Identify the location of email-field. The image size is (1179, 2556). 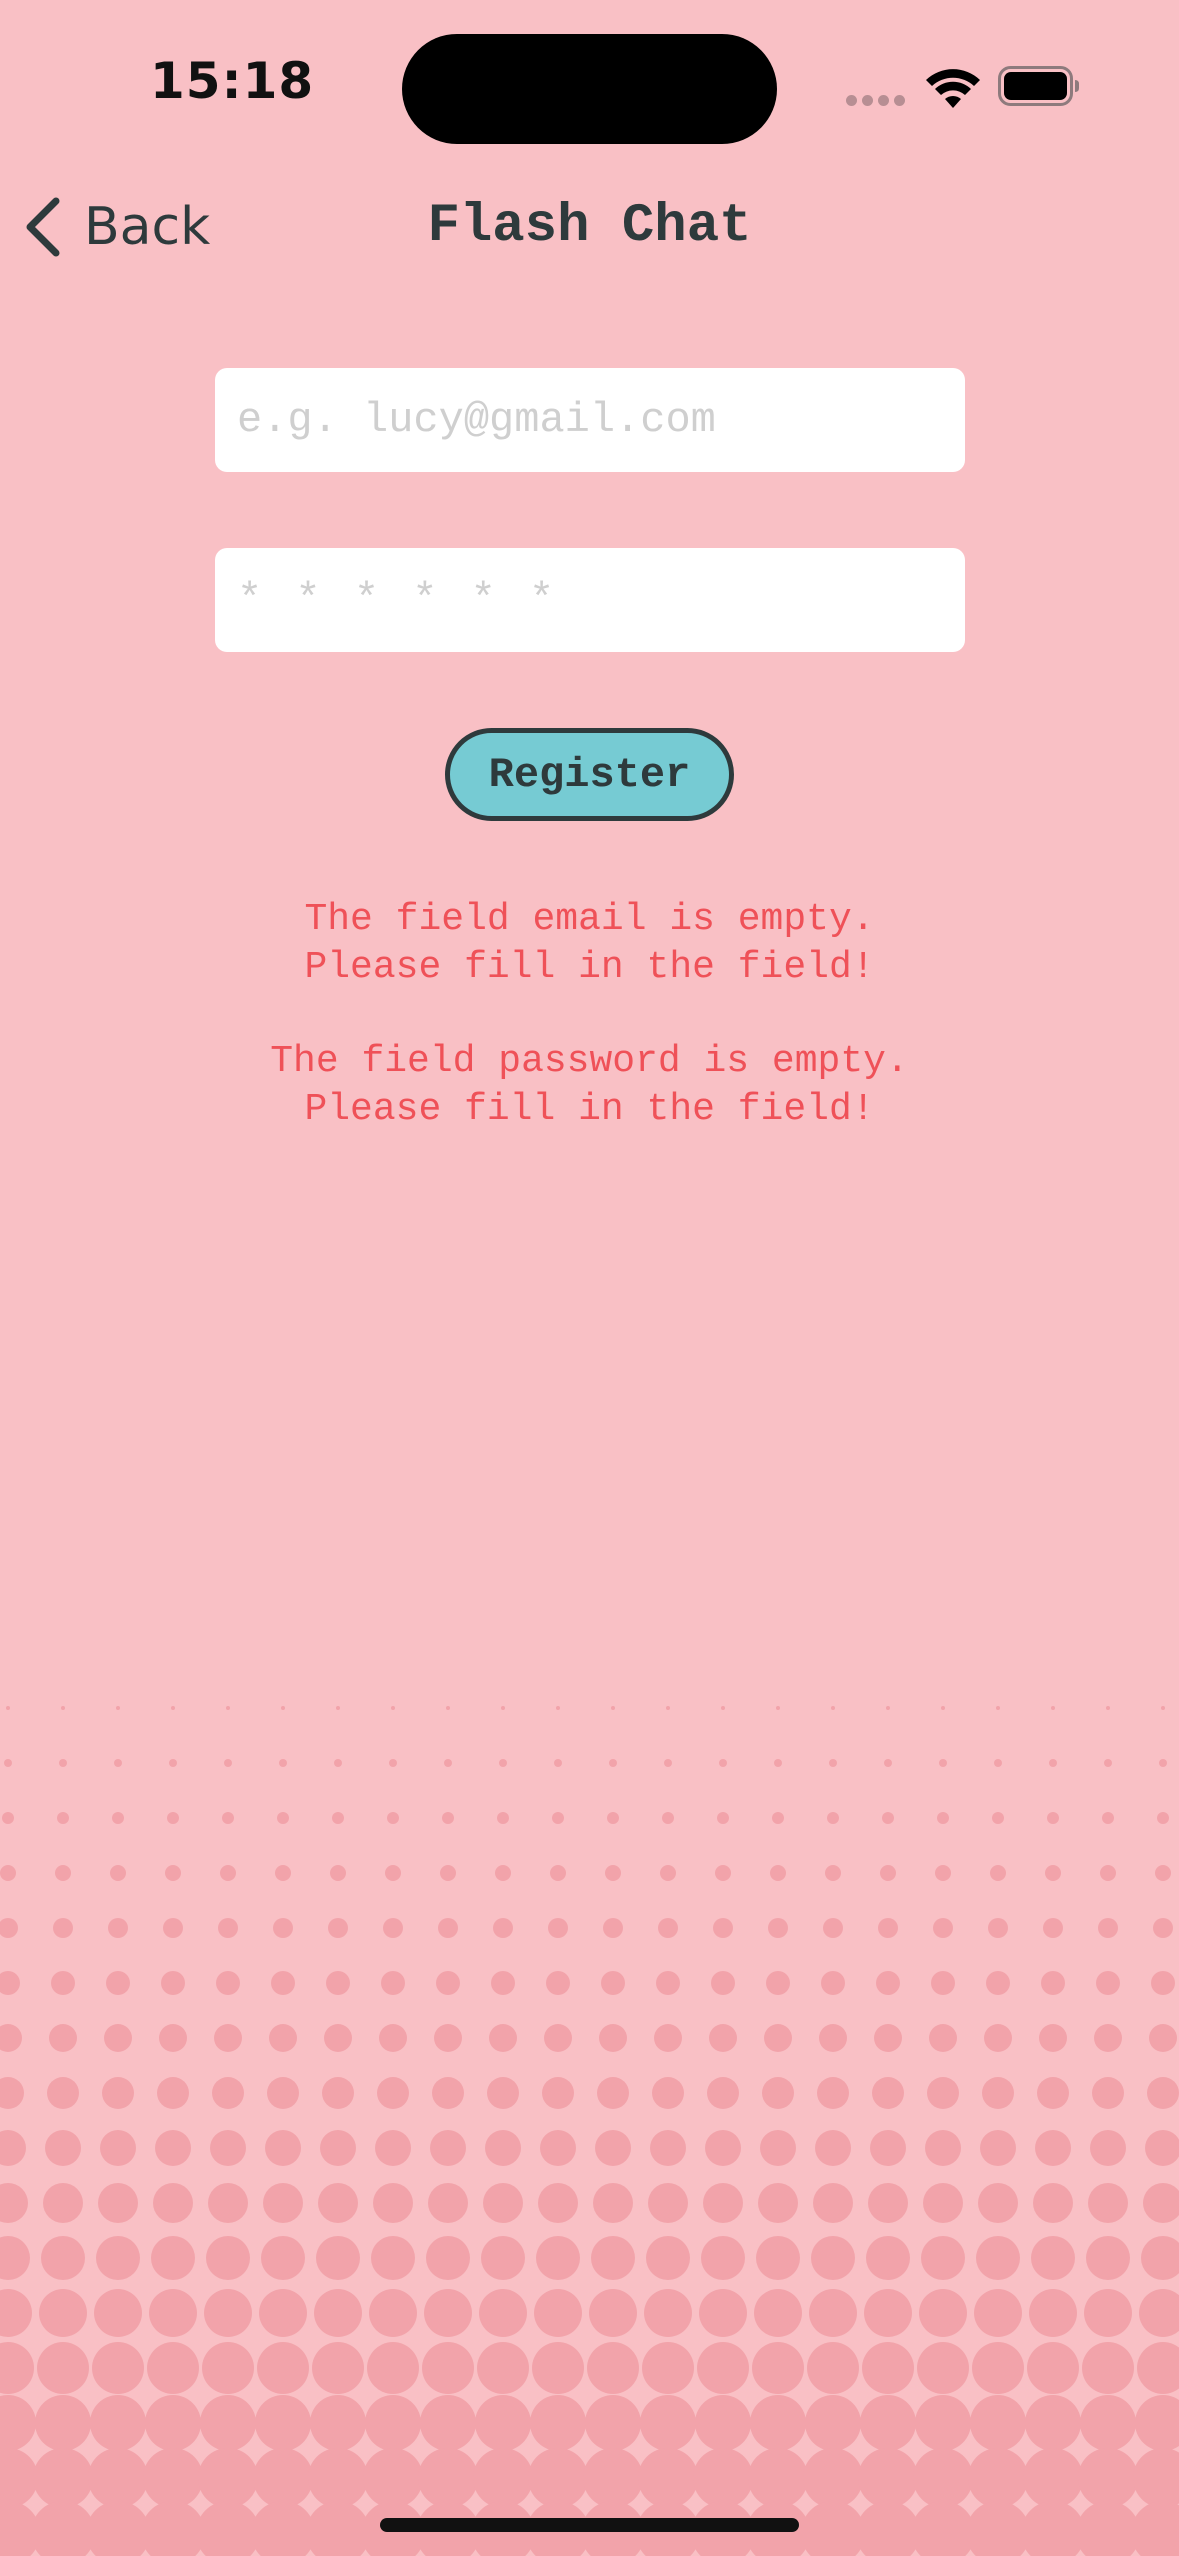
(590, 420).